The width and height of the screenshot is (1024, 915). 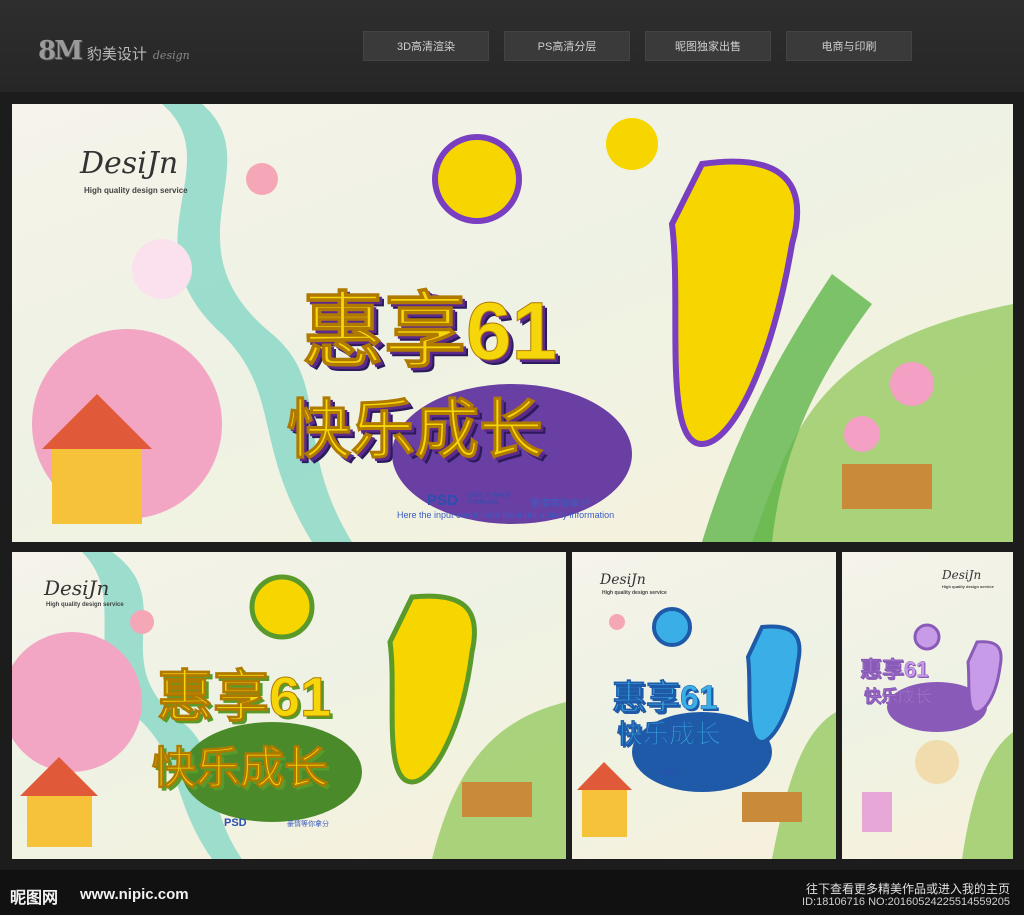 What do you see at coordinates (708, 46) in the screenshot?
I see `nav-exclusive-button: 昵图独家出售` at bounding box center [708, 46].